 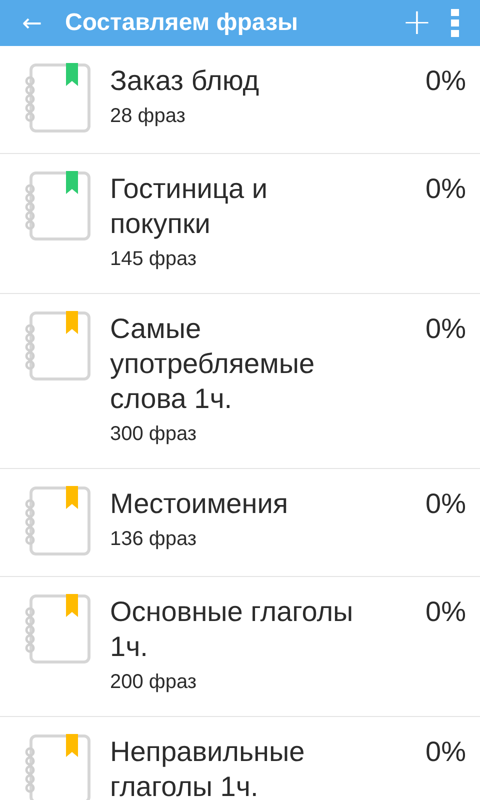 I want to click on phrase-count: 300 фраз, so click(x=154, y=434).